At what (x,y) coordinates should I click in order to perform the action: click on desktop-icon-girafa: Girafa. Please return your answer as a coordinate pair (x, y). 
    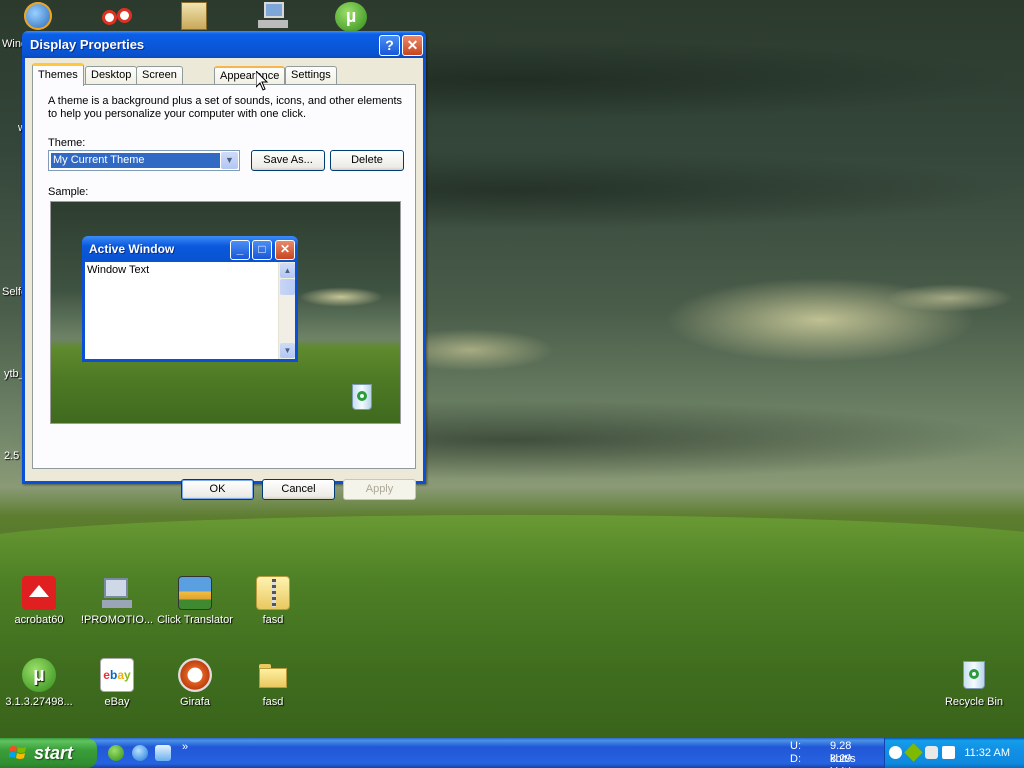
    Looking at the image, I should click on (195, 683).